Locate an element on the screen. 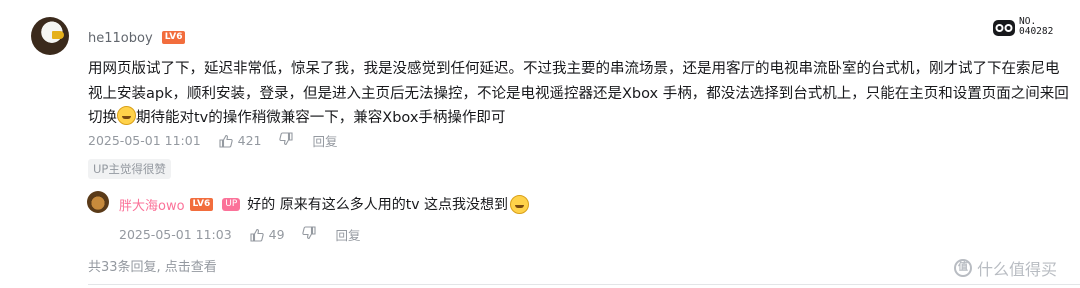 This screenshot has height=288, width=1080. reply-like-button: 49 is located at coordinates (267, 234).